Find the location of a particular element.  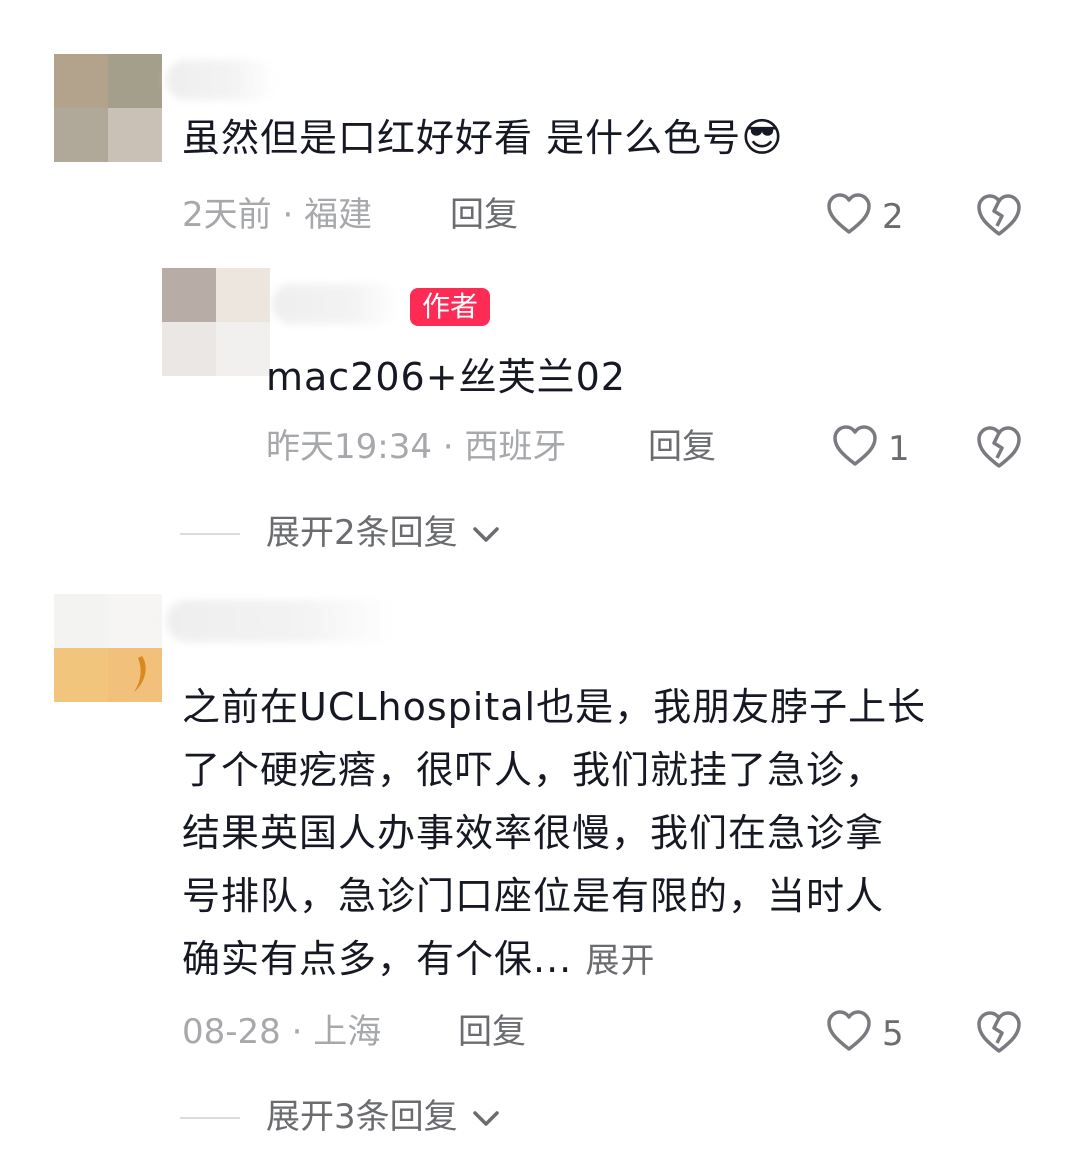

reply-like-count: 1 is located at coordinates (899, 449).